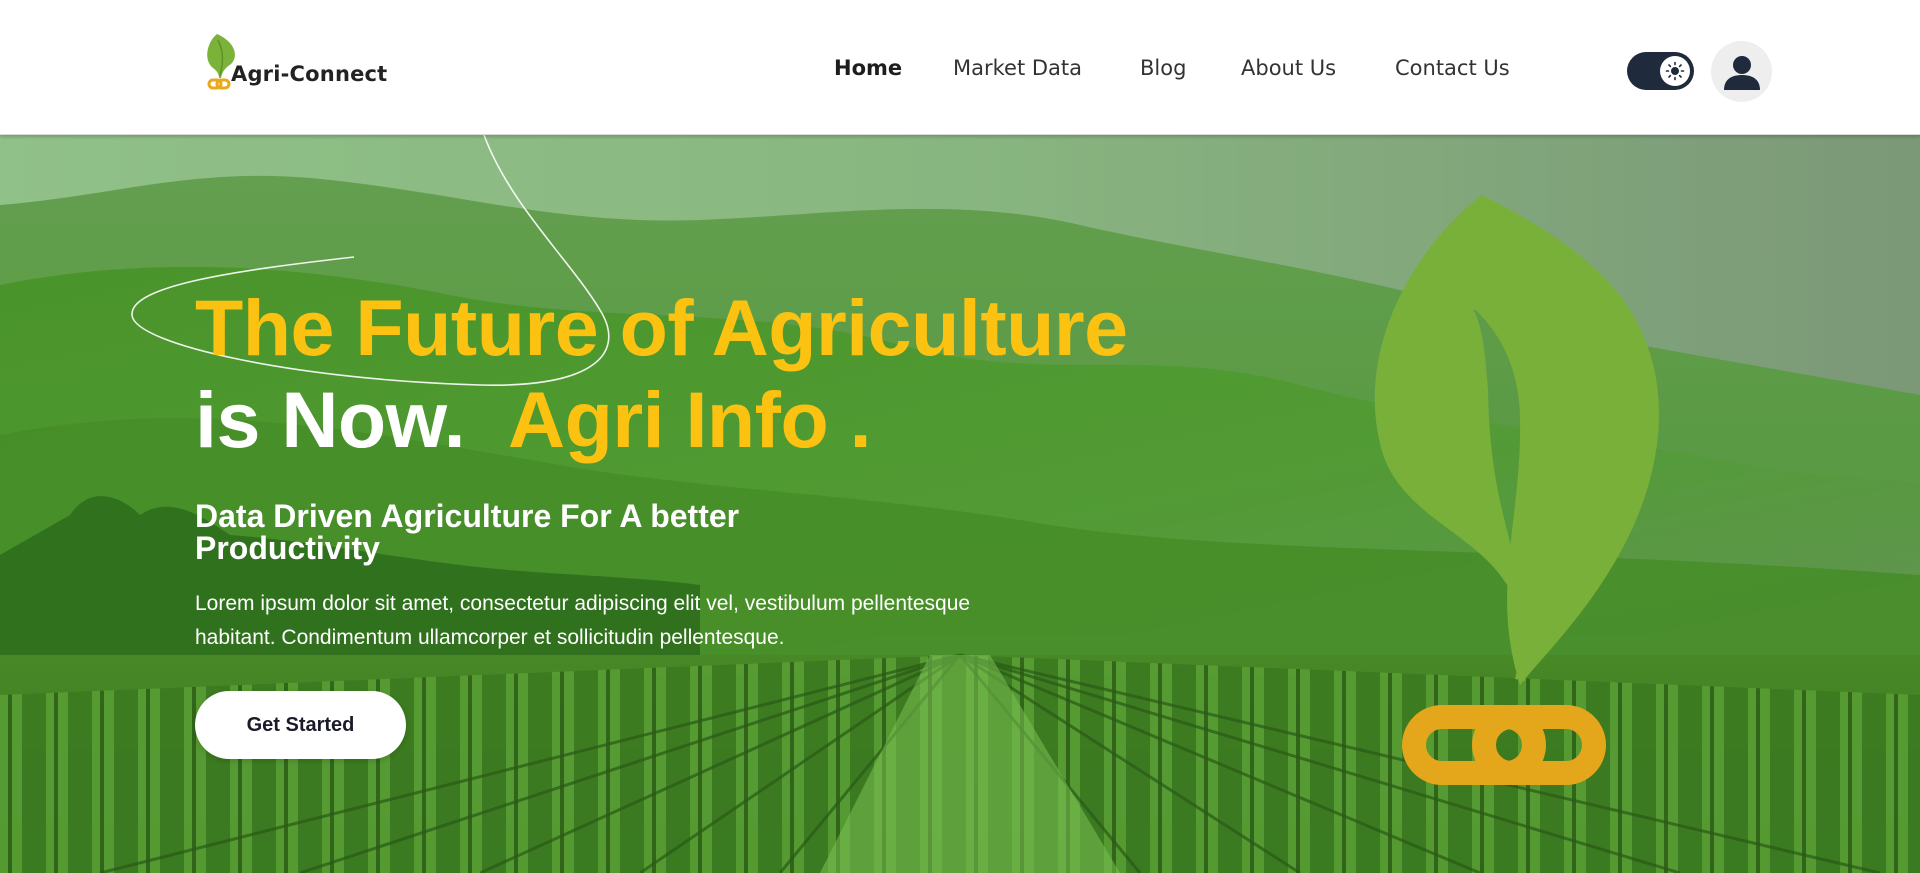 The height and width of the screenshot is (873, 1920). What do you see at coordinates (1163, 68) in the screenshot?
I see `nav-item-blog: Blog` at bounding box center [1163, 68].